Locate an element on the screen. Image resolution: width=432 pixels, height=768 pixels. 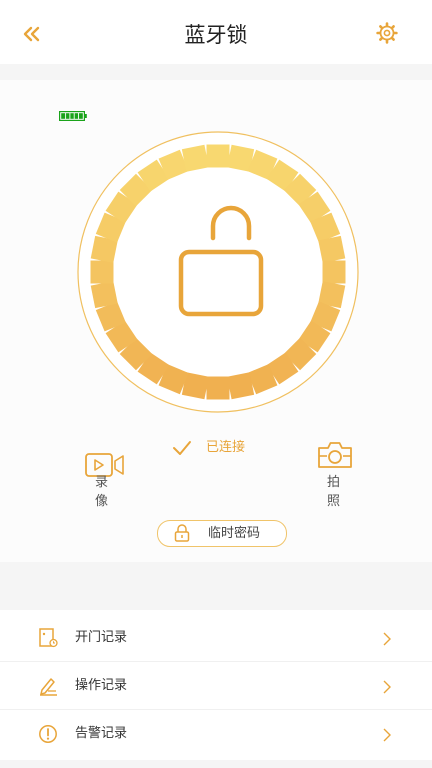
gear-icon is located at coordinates (387, 33).